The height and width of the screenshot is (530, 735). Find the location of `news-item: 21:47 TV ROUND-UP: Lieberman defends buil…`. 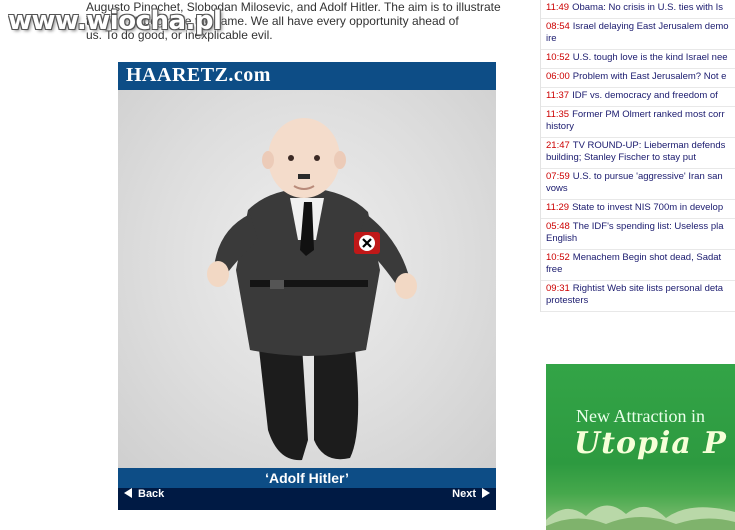

news-item: 21:47 TV ROUND-UP: Lieberman defends buil… is located at coordinates (638, 153).